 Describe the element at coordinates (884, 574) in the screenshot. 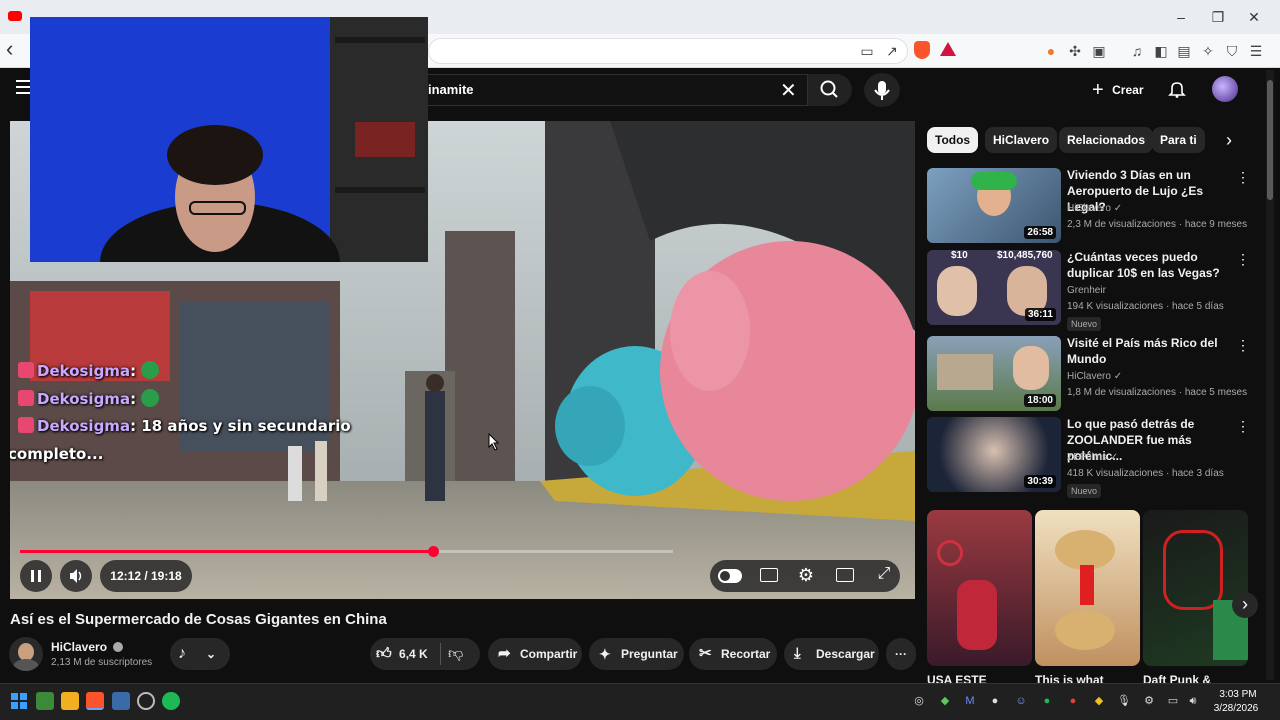

I see `fullscreen-icon: ⤢` at that location.